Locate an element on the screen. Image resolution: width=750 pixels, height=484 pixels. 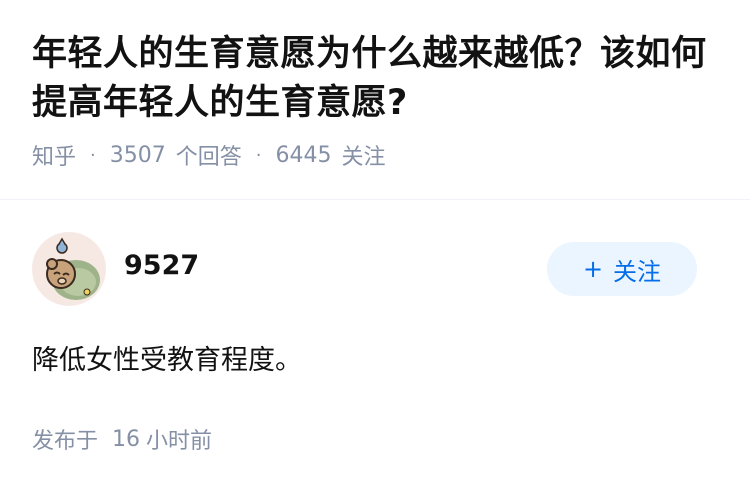
question-meta: 知乎 · 3507 个回答 · 6445 关注 is located at coordinates (375, 155).